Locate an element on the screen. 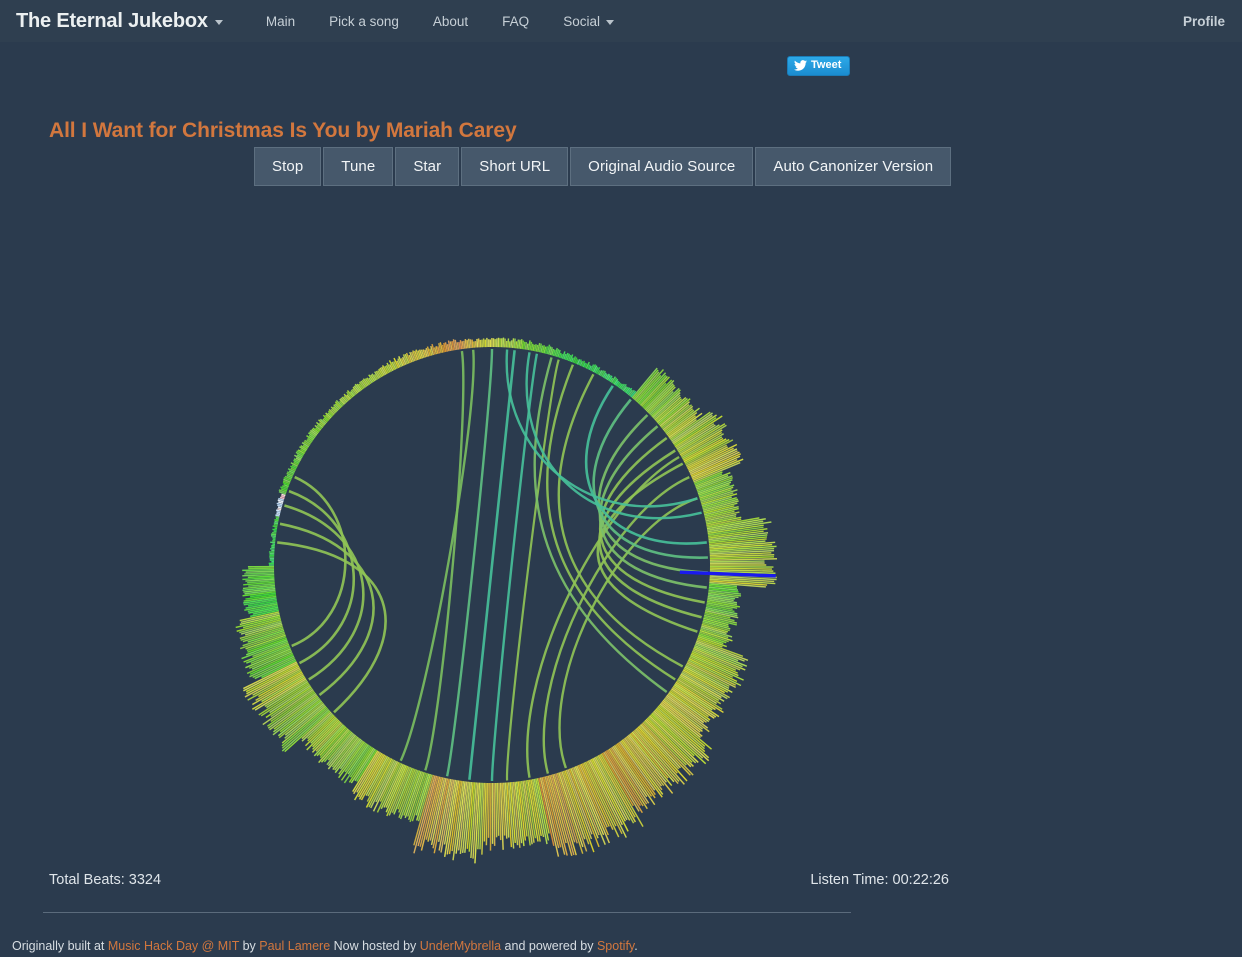 The image size is (1242, 957). nav-item-label: Social is located at coordinates (581, 21).